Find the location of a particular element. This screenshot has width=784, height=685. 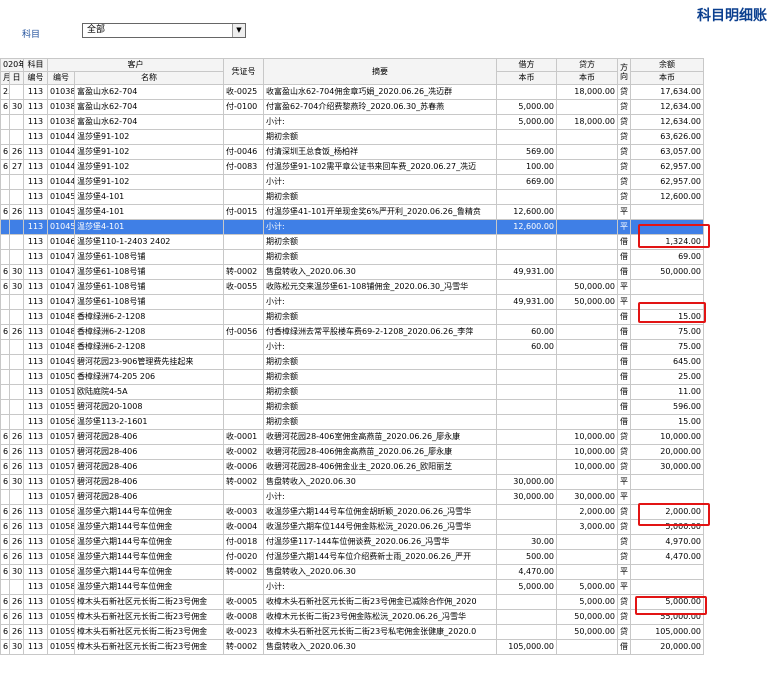

col-year: 020年 is located at coordinates (12, 65).